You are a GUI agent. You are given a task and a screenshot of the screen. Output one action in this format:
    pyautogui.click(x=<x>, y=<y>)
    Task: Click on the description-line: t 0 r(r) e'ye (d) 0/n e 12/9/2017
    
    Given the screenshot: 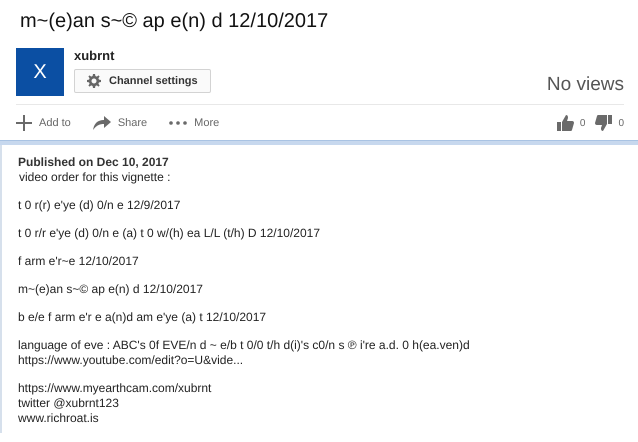 What is the action you would take?
    pyautogui.click(x=100, y=205)
    